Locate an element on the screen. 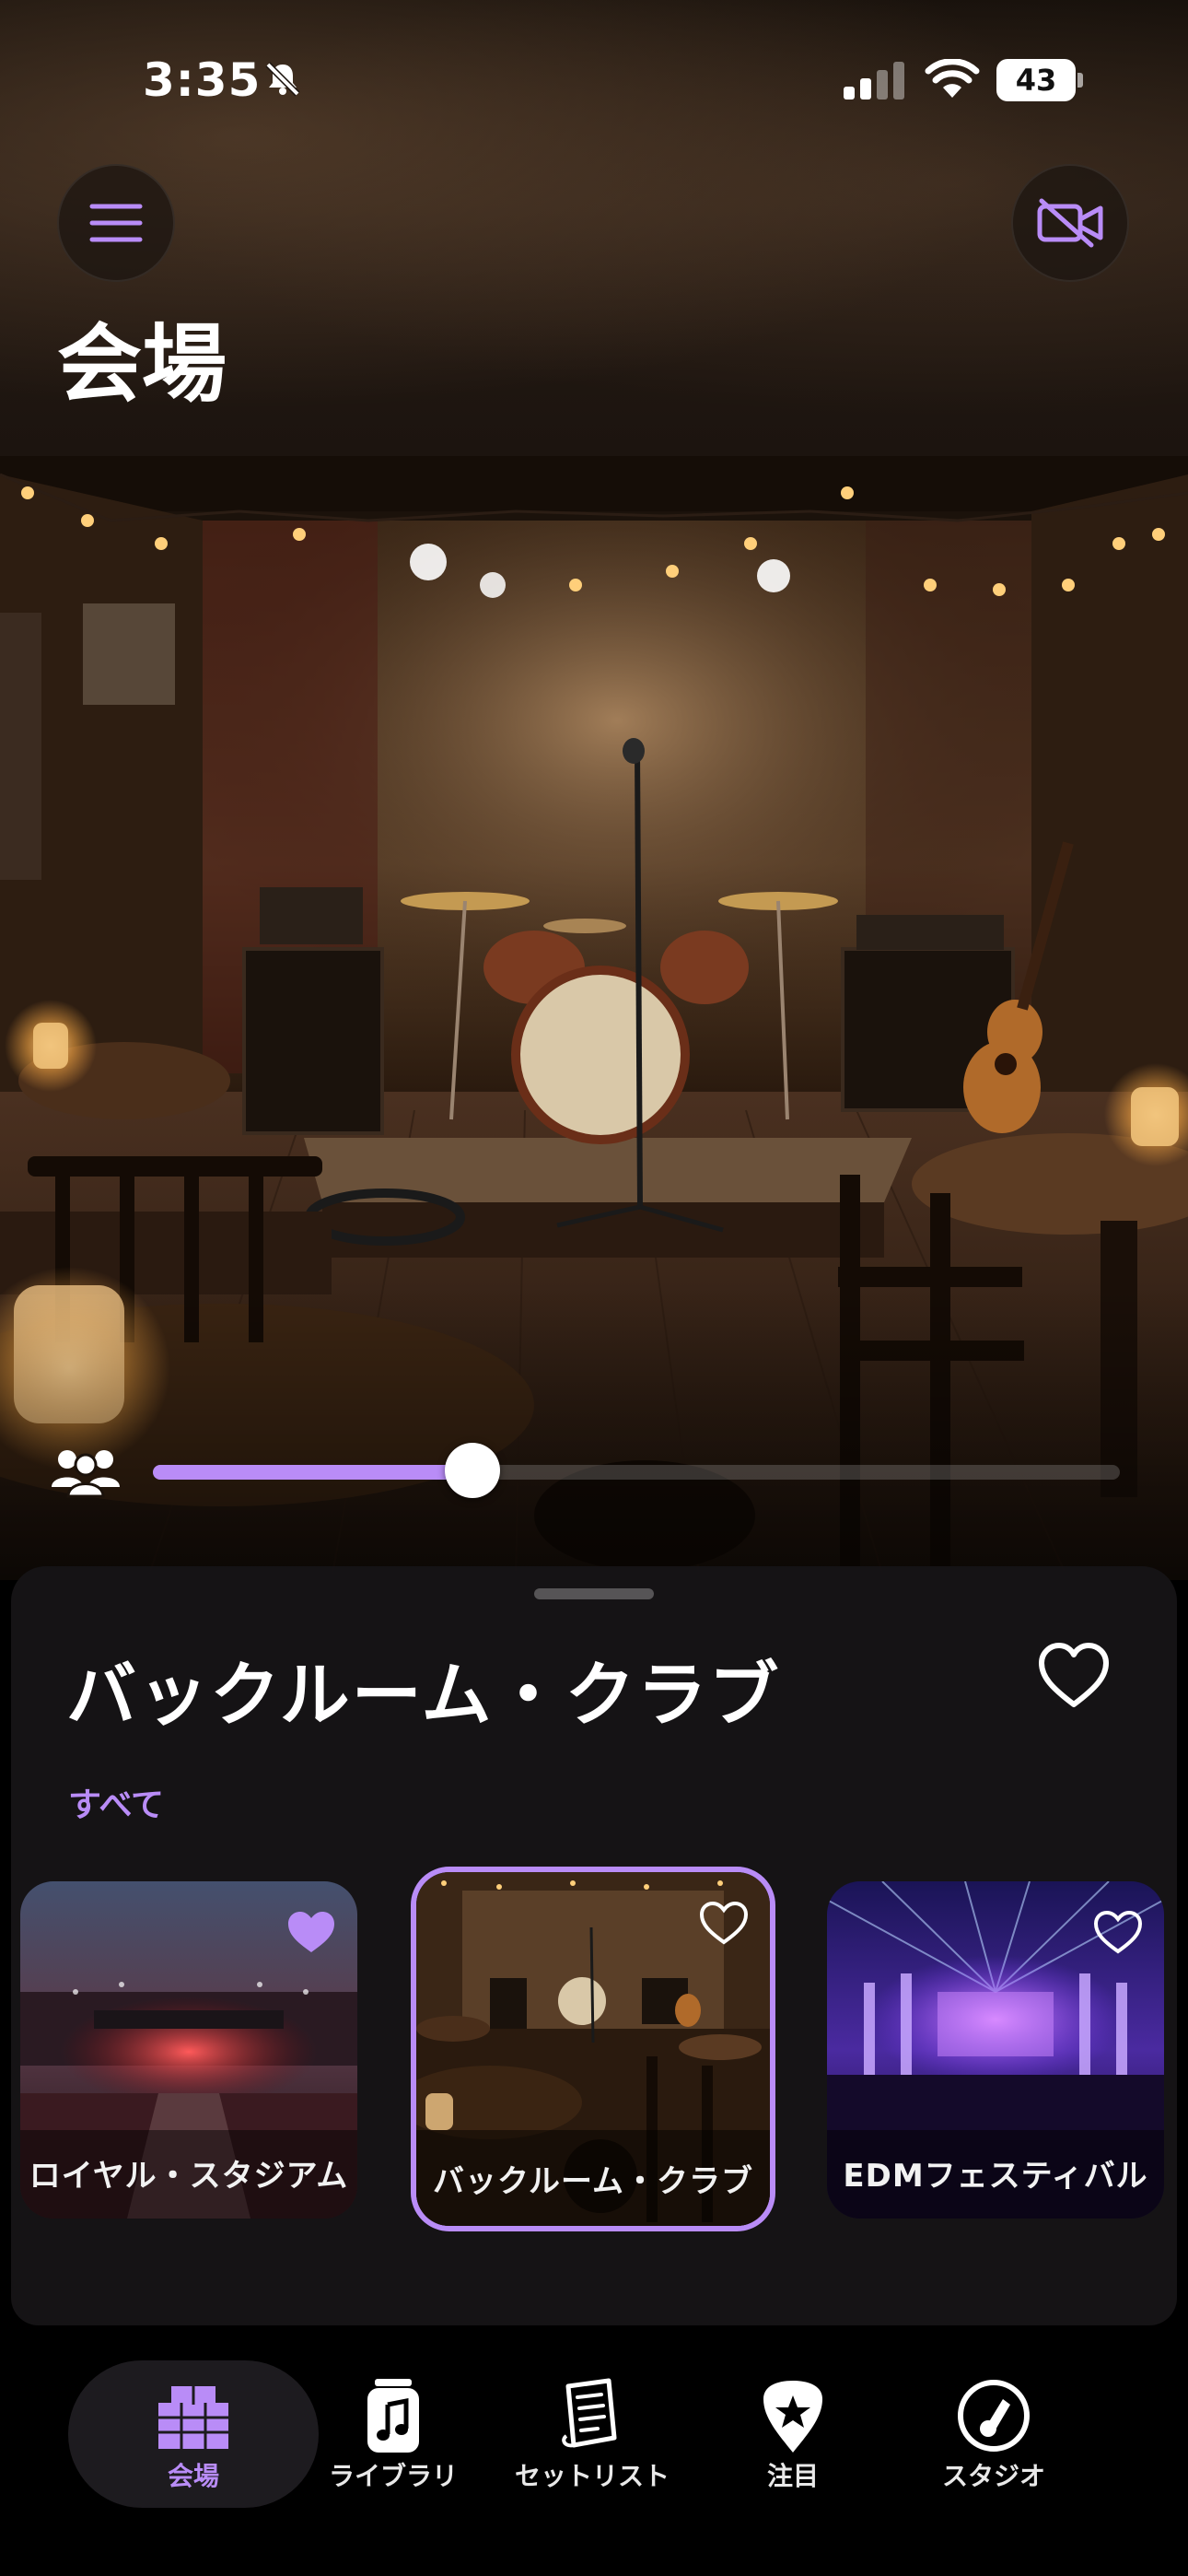  tab-setlist: セットリスト is located at coordinates (592, 2434).